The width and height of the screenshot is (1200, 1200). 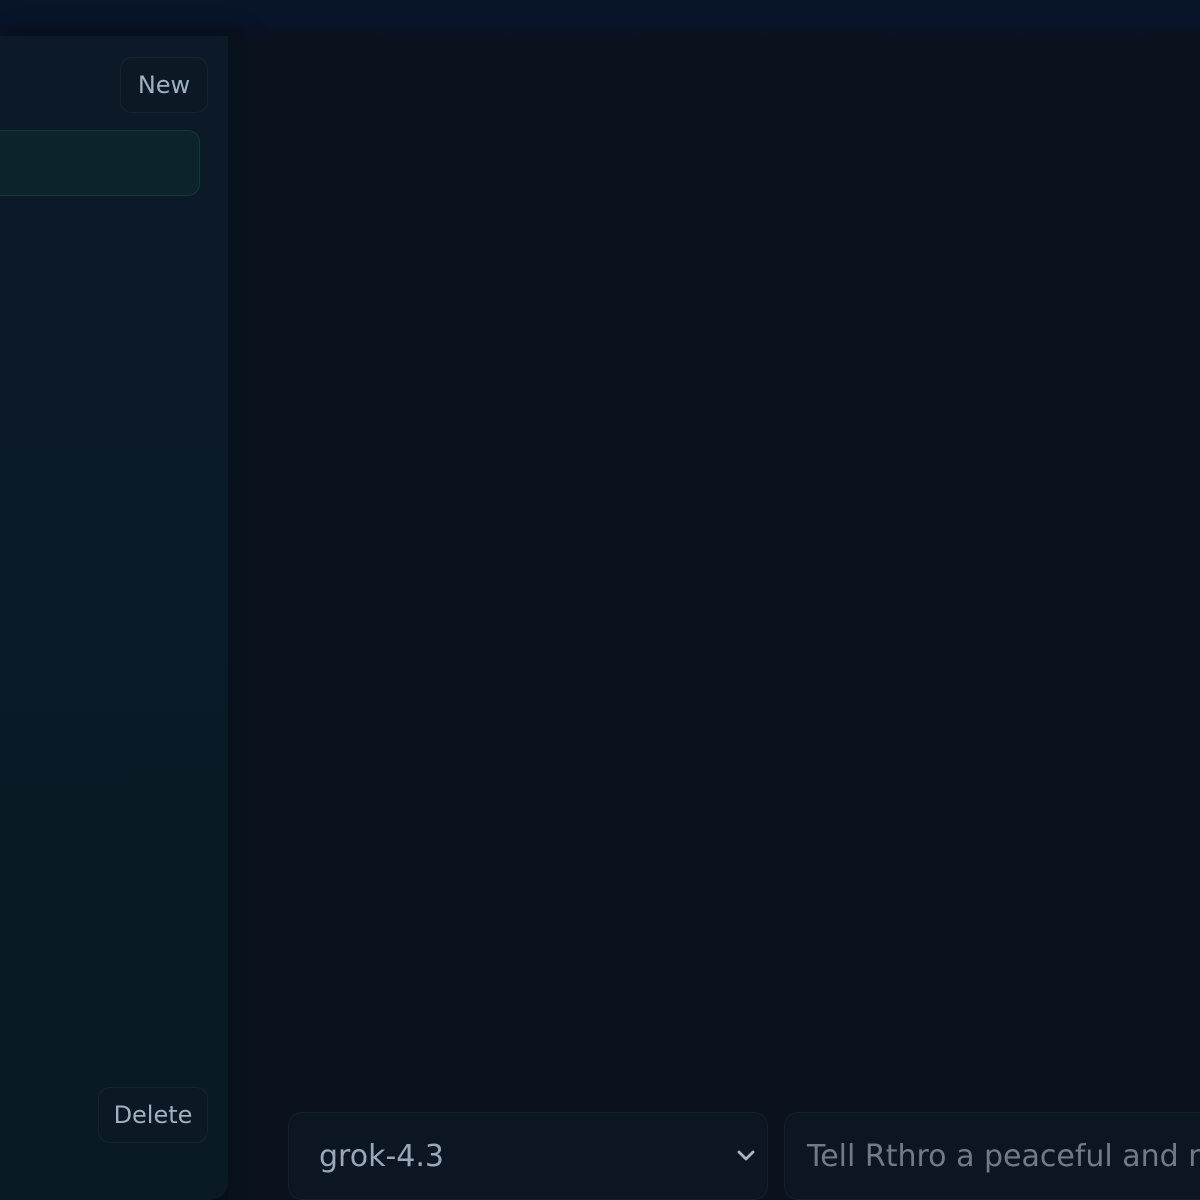 I want to click on model-select-value: grok-4.3, so click(x=381, y=1156).